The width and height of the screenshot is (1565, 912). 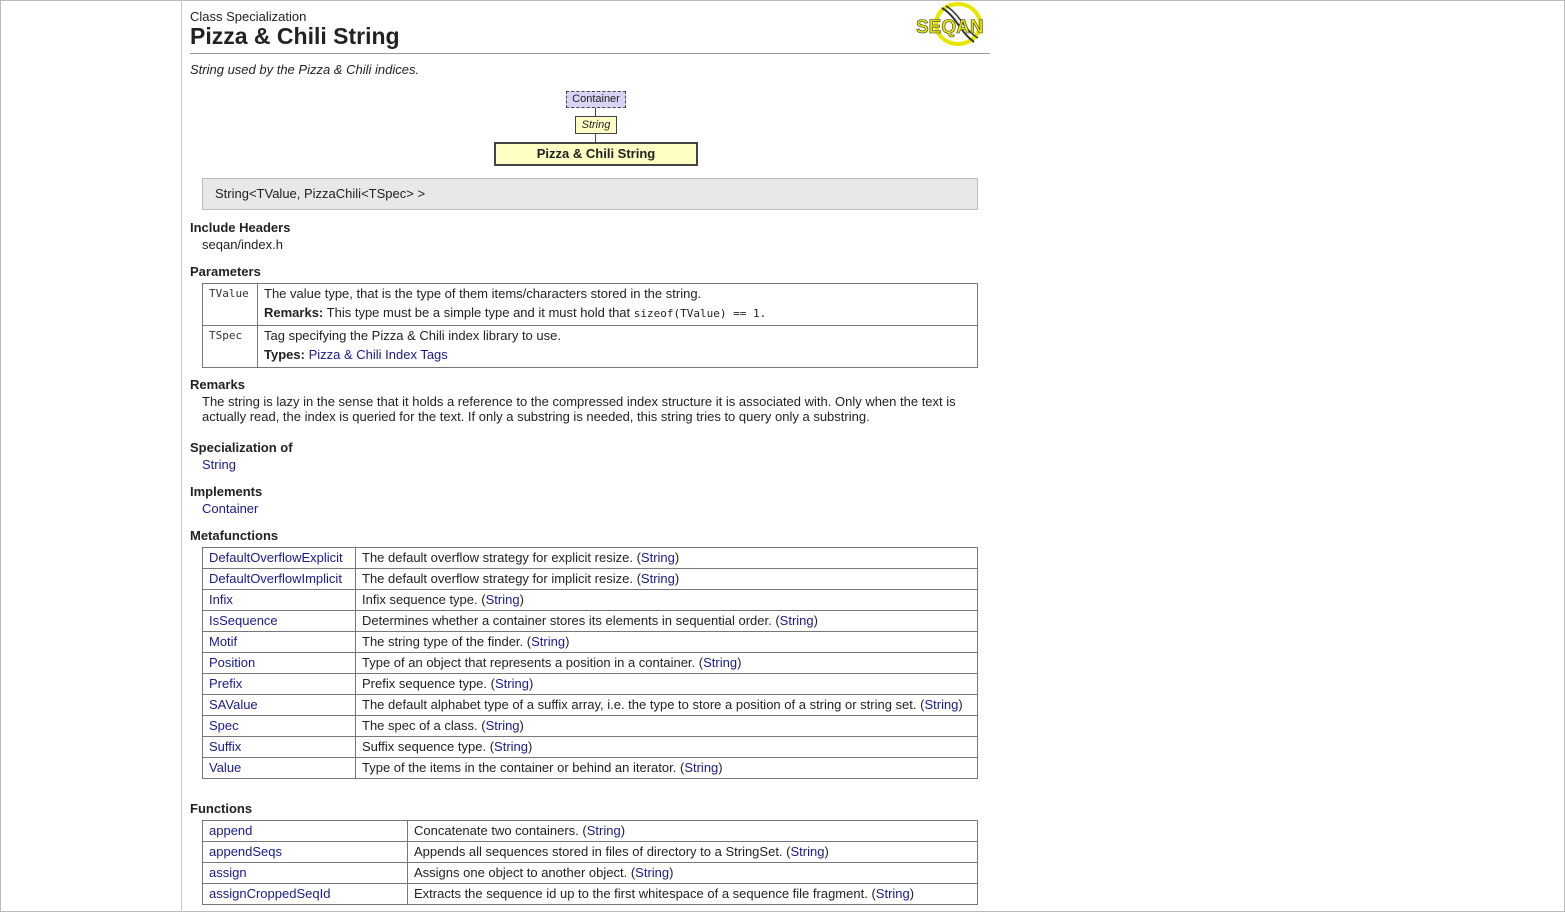 What do you see at coordinates (590, 600) in the screenshot?
I see `table-row: Infix Infix sequence type. (String)` at bounding box center [590, 600].